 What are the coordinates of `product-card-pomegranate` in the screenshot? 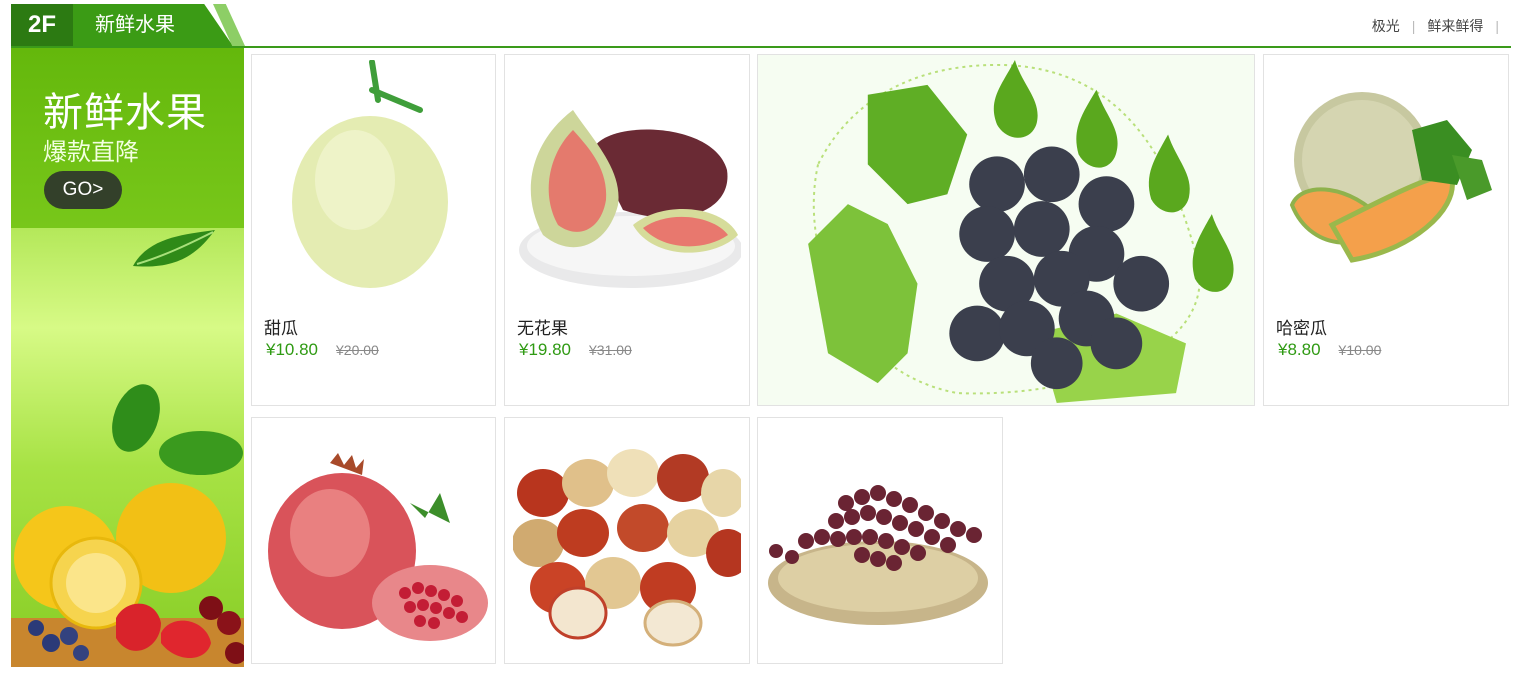 It's located at (373, 540).